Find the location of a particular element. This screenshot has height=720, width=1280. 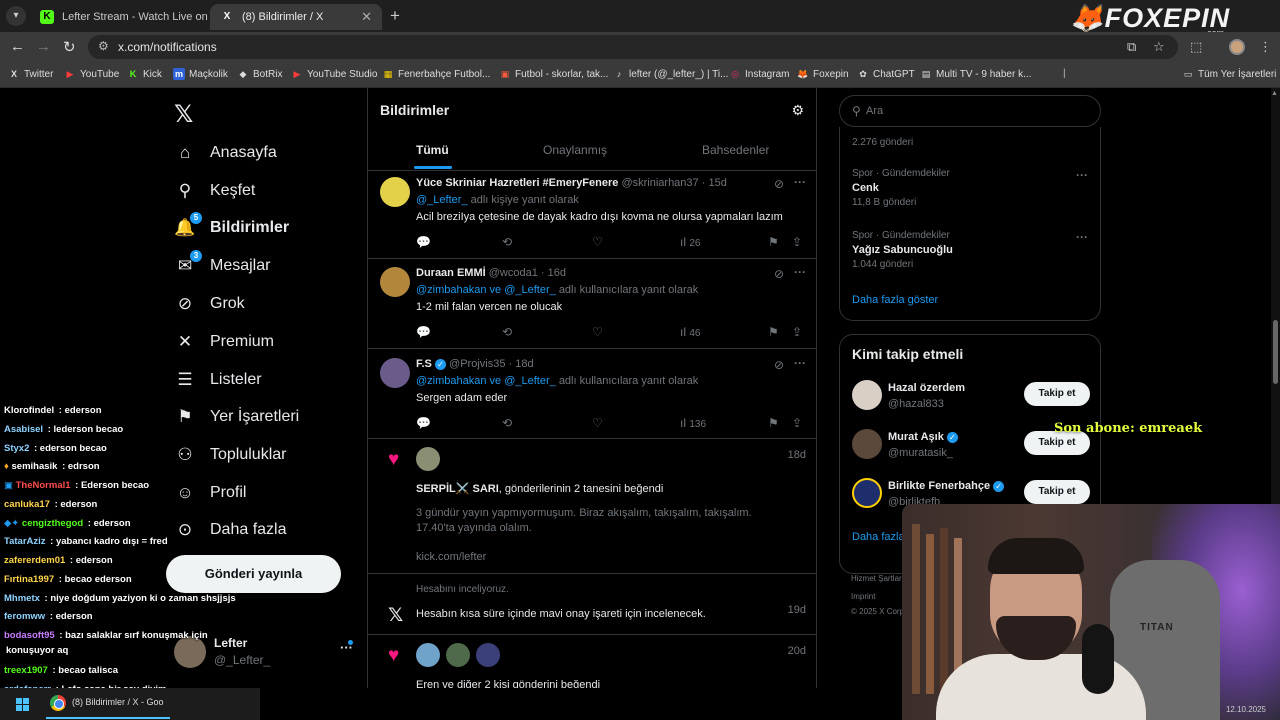

sidebar-item-lists: ☰ Listeler is located at coordinates (217, 380).